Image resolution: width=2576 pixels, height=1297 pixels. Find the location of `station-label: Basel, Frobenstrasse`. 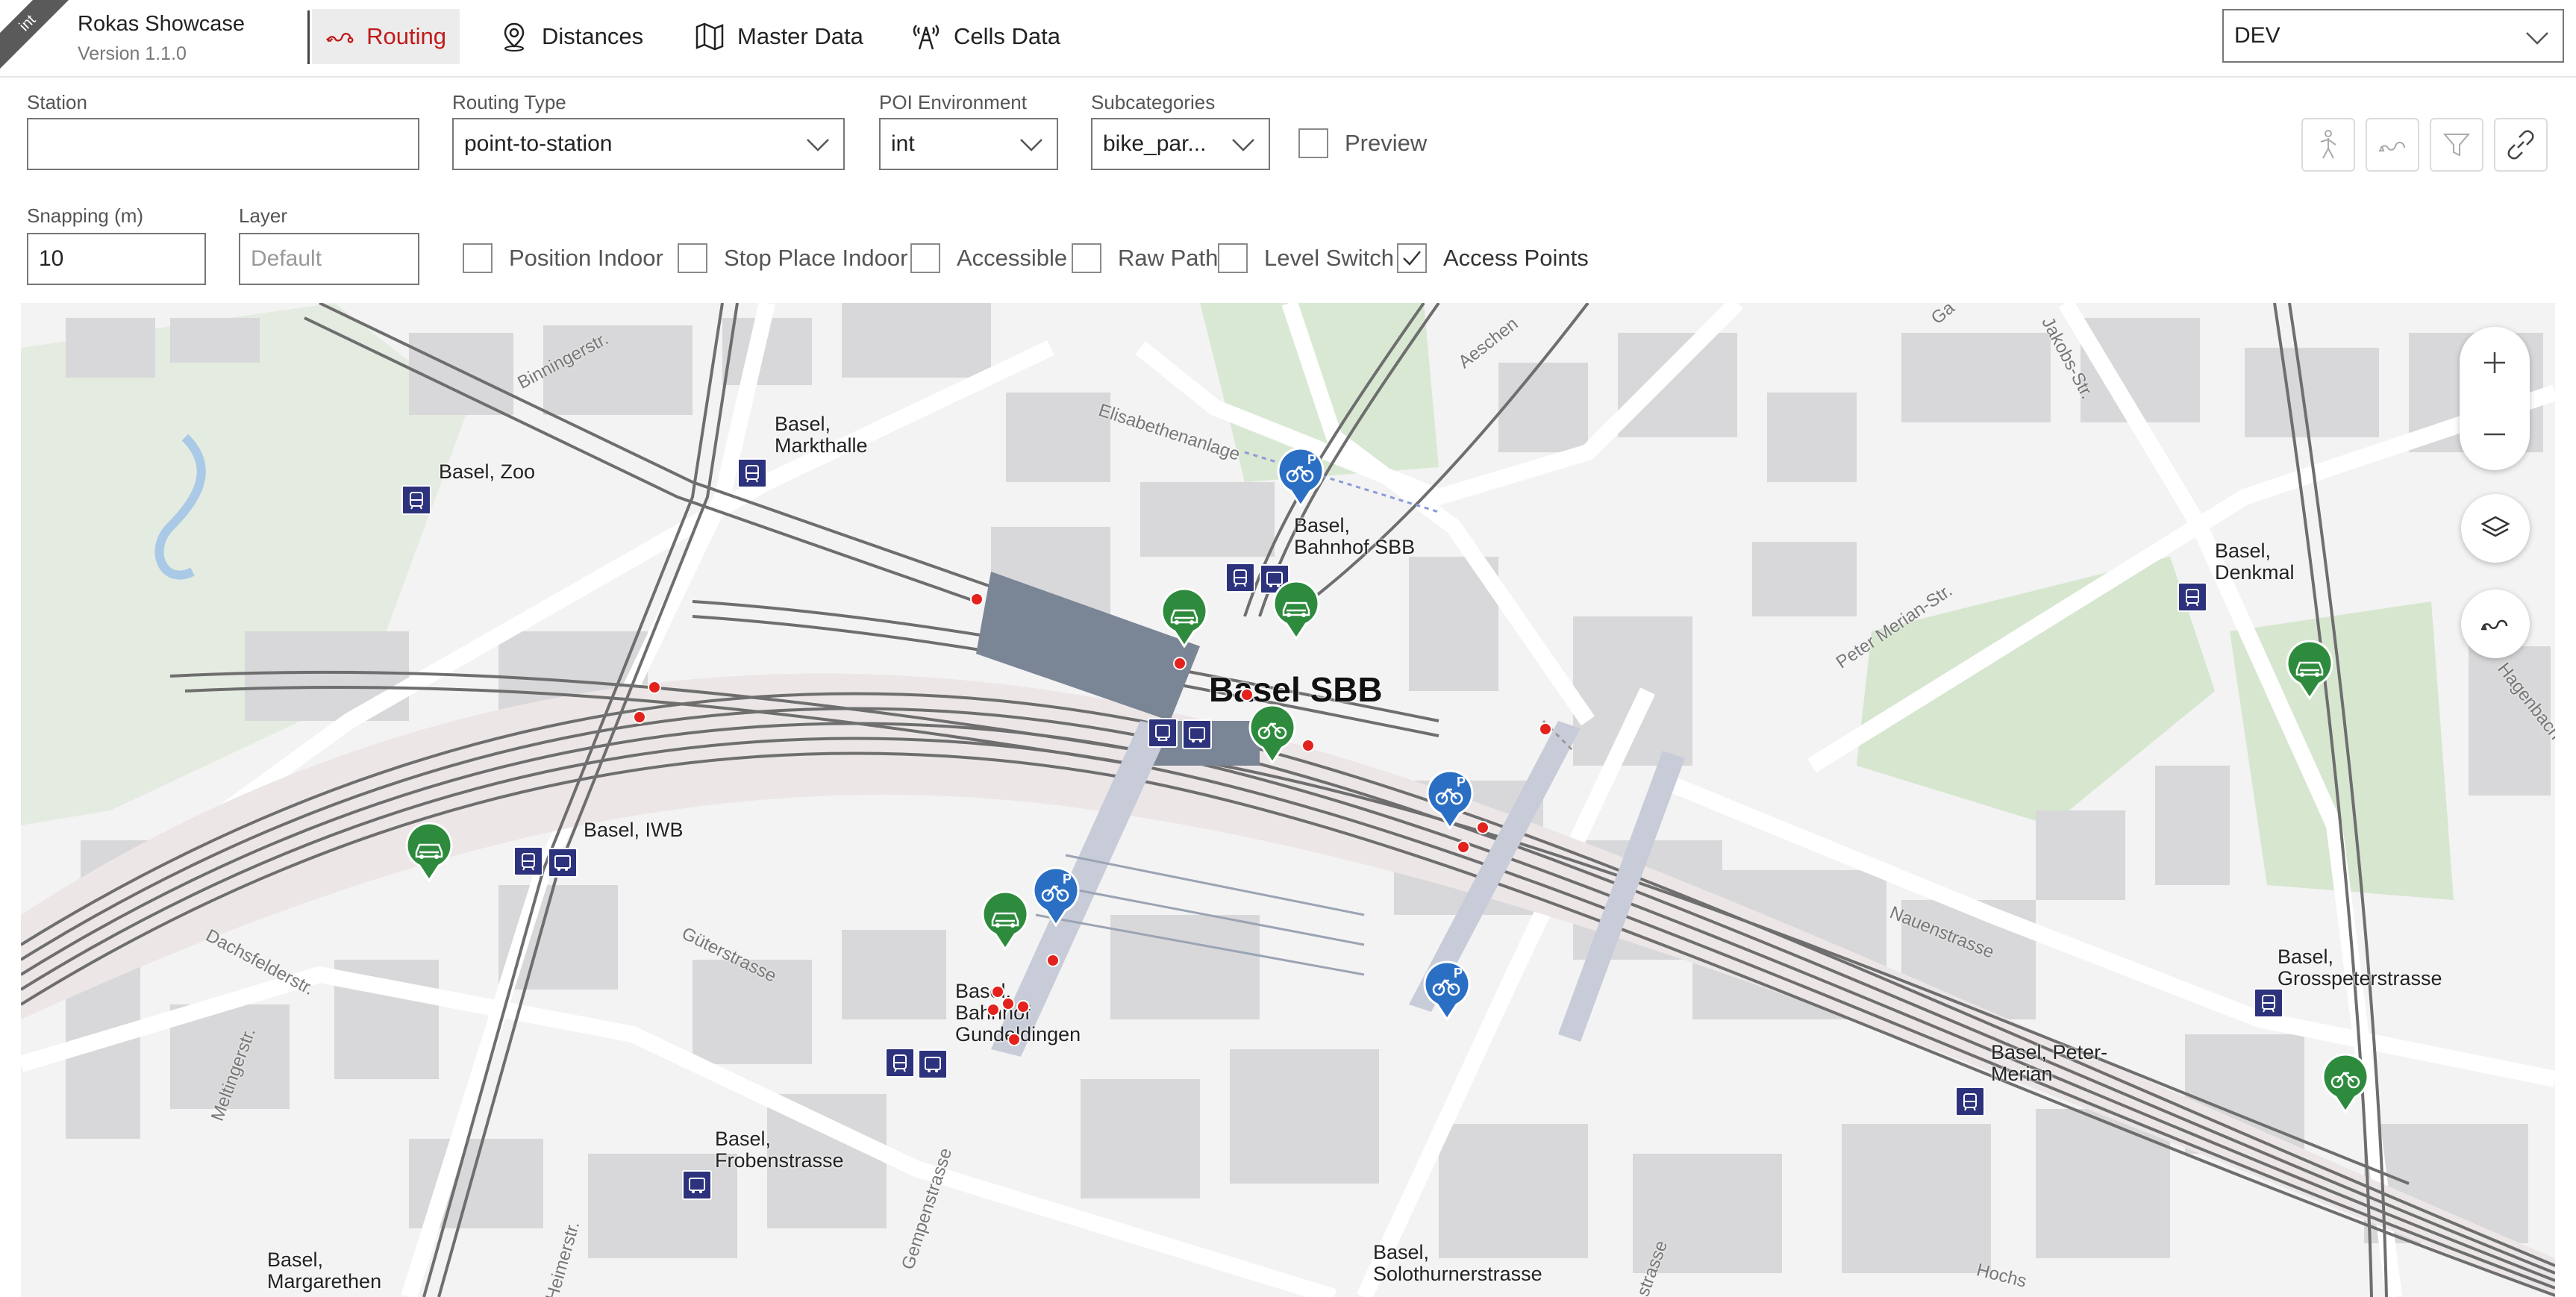

station-label: Basel, Frobenstrasse is located at coordinates (779, 1150).